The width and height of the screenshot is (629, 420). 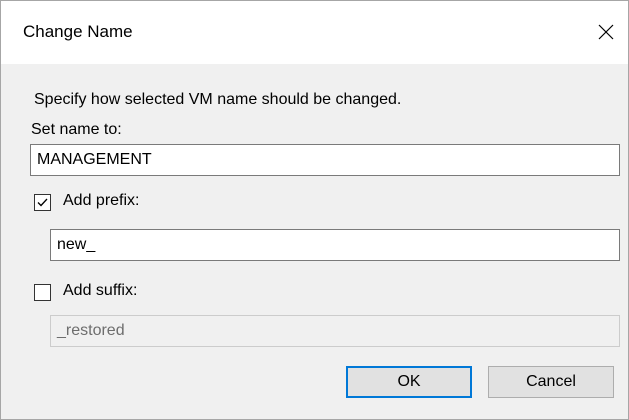 What do you see at coordinates (335, 331) in the screenshot?
I see `suffix-input: _restored` at bounding box center [335, 331].